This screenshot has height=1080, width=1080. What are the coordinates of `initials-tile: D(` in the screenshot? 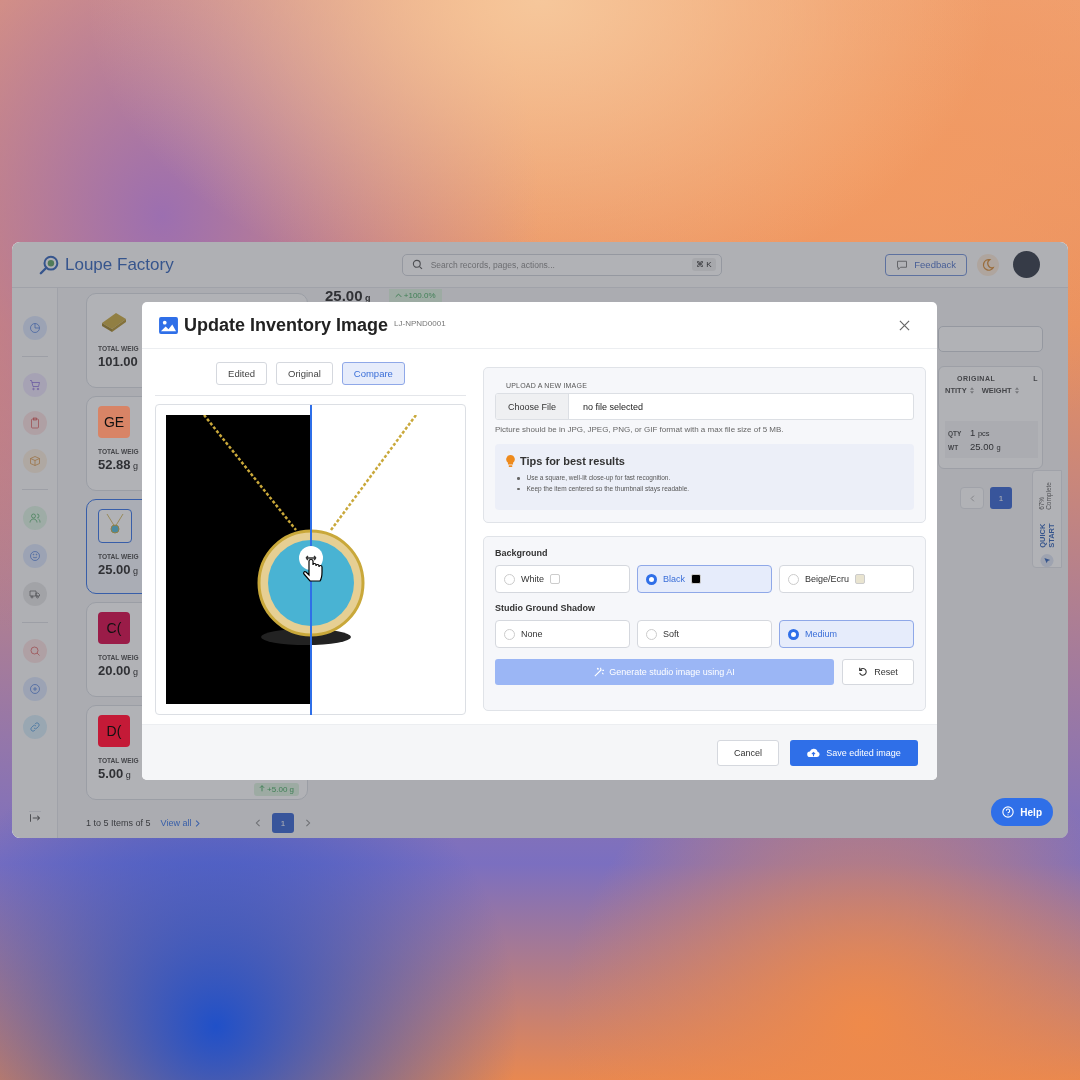 It's located at (114, 731).